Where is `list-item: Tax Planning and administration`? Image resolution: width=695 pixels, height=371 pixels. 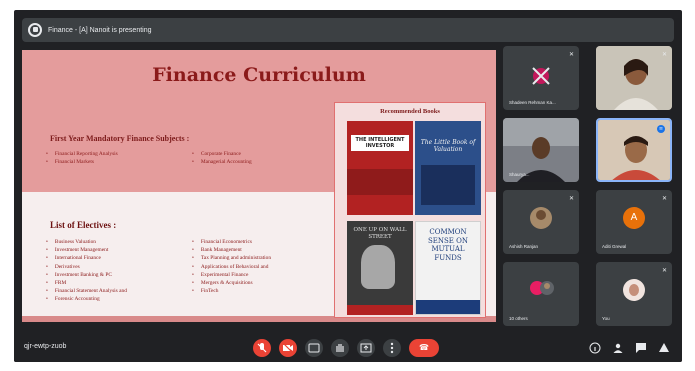 list-item: Tax Planning and administration is located at coordinates (231, 258).